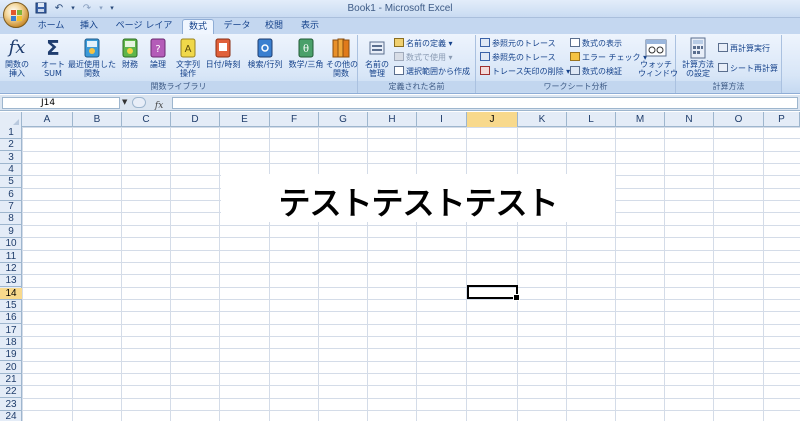 The width and height of the screenshot is (800, 421). What do you see at coordinates (306, 64) in the screenshot?
I see `math-label: 数学/三角` at bounding box center [306, 64].